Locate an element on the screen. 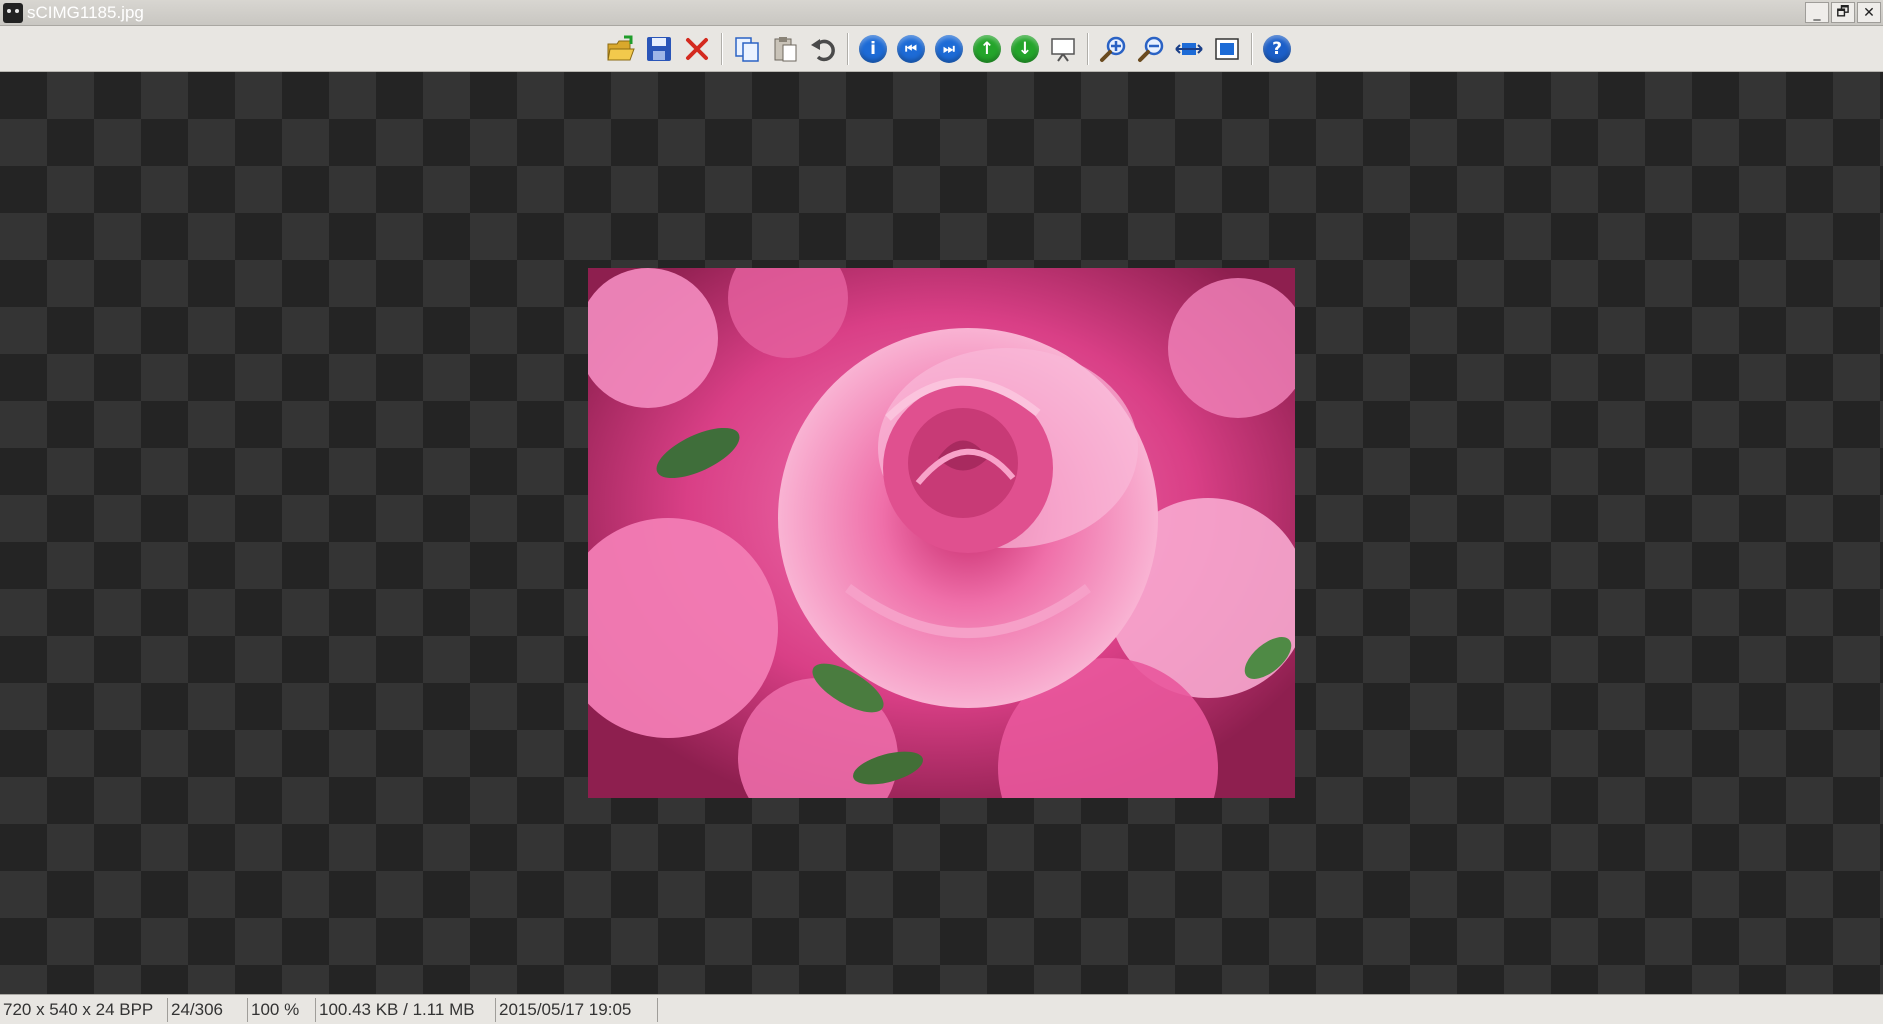 The height and width of the screenshot is (1024, 1883). help-button: ? is located at coordinates (1277, 49).